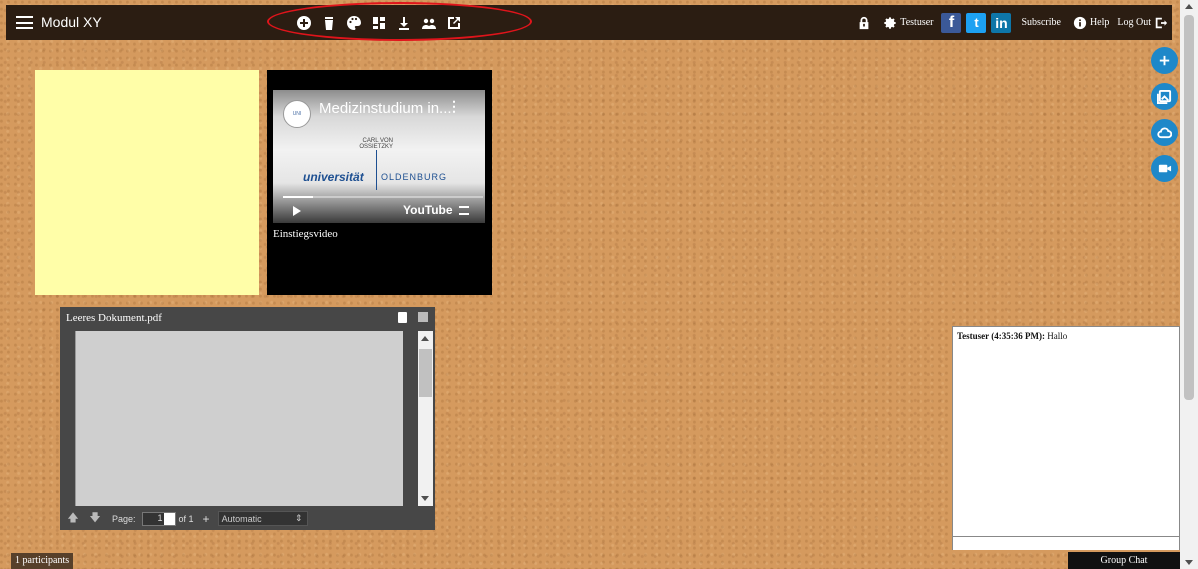 Image resolution: width=1198 pixels, height=569 pixels. I want to click on user-settings: Testuser, so click(908, 23).